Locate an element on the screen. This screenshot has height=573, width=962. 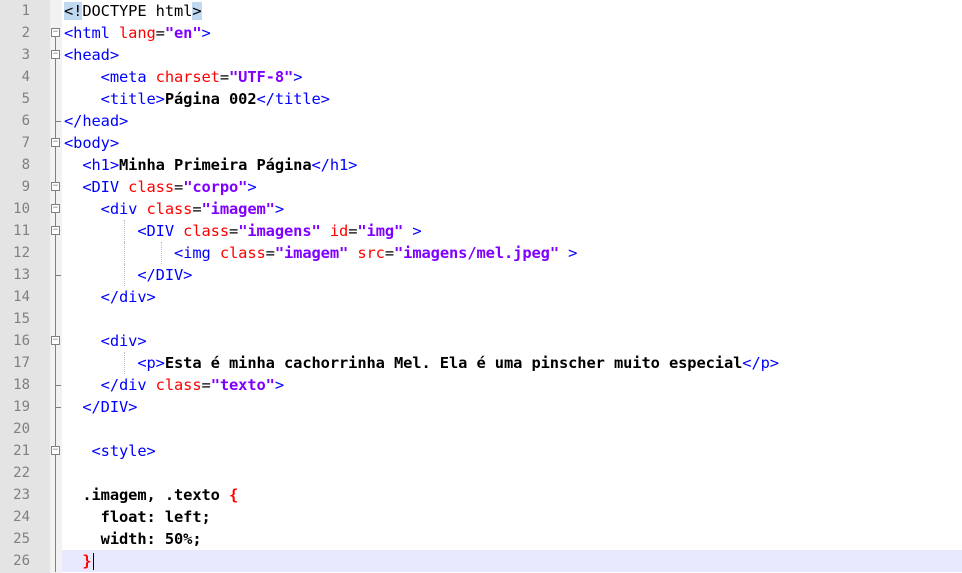
token-txt: Minha Primeira Página is located at coordinates (215, 165).